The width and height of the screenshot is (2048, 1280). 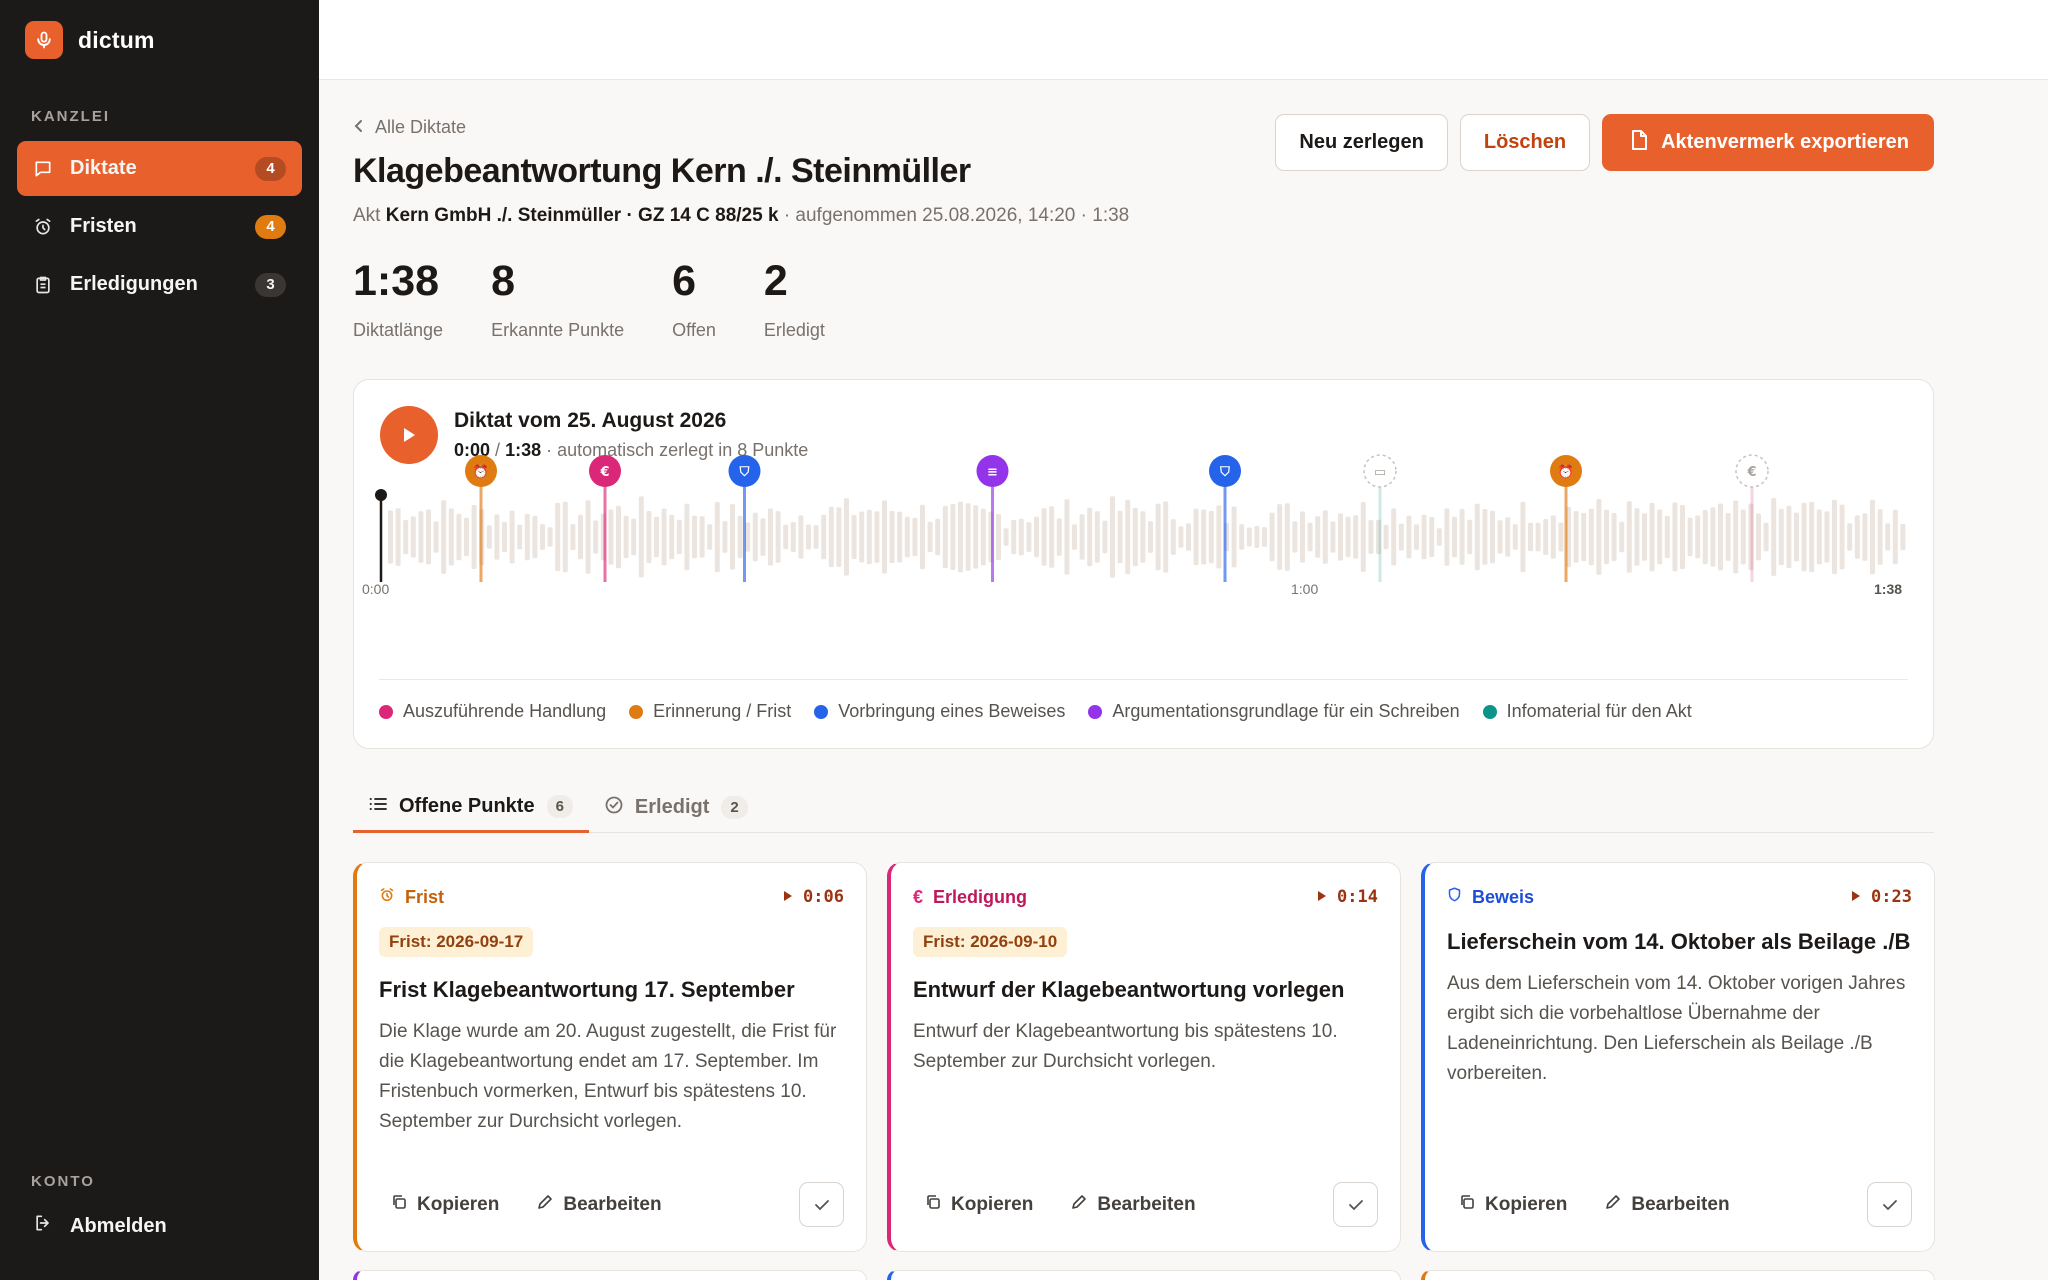 What do you see at coordinates (684, 281) in the screenshot?
I see `stat-value: 6` at bounding box center [684, 281].